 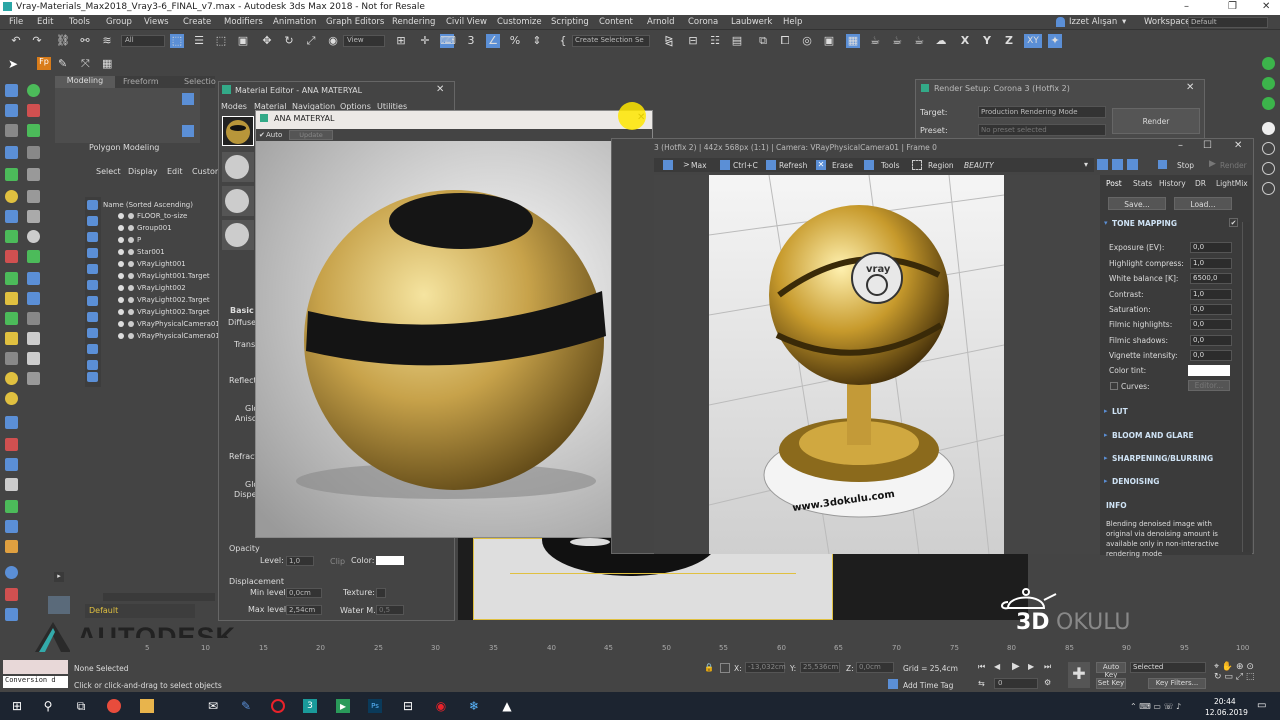 I want to click on grid-icon: ▦, so click(x=109, y=64).